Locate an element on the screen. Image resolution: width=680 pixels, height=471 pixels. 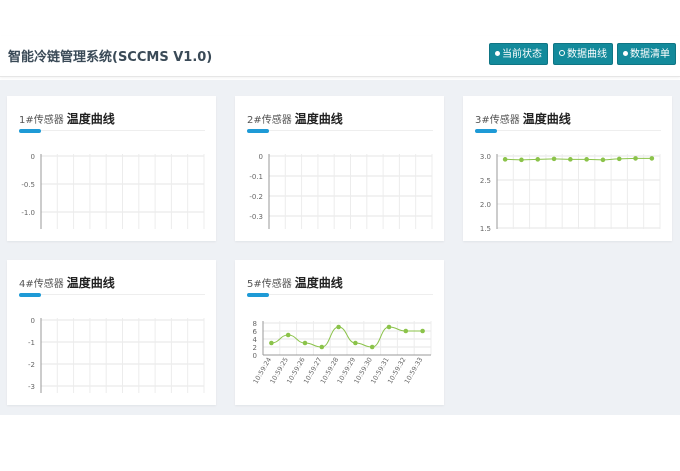
y-tick-label: 1.5 is located at coordinates (485, 229).